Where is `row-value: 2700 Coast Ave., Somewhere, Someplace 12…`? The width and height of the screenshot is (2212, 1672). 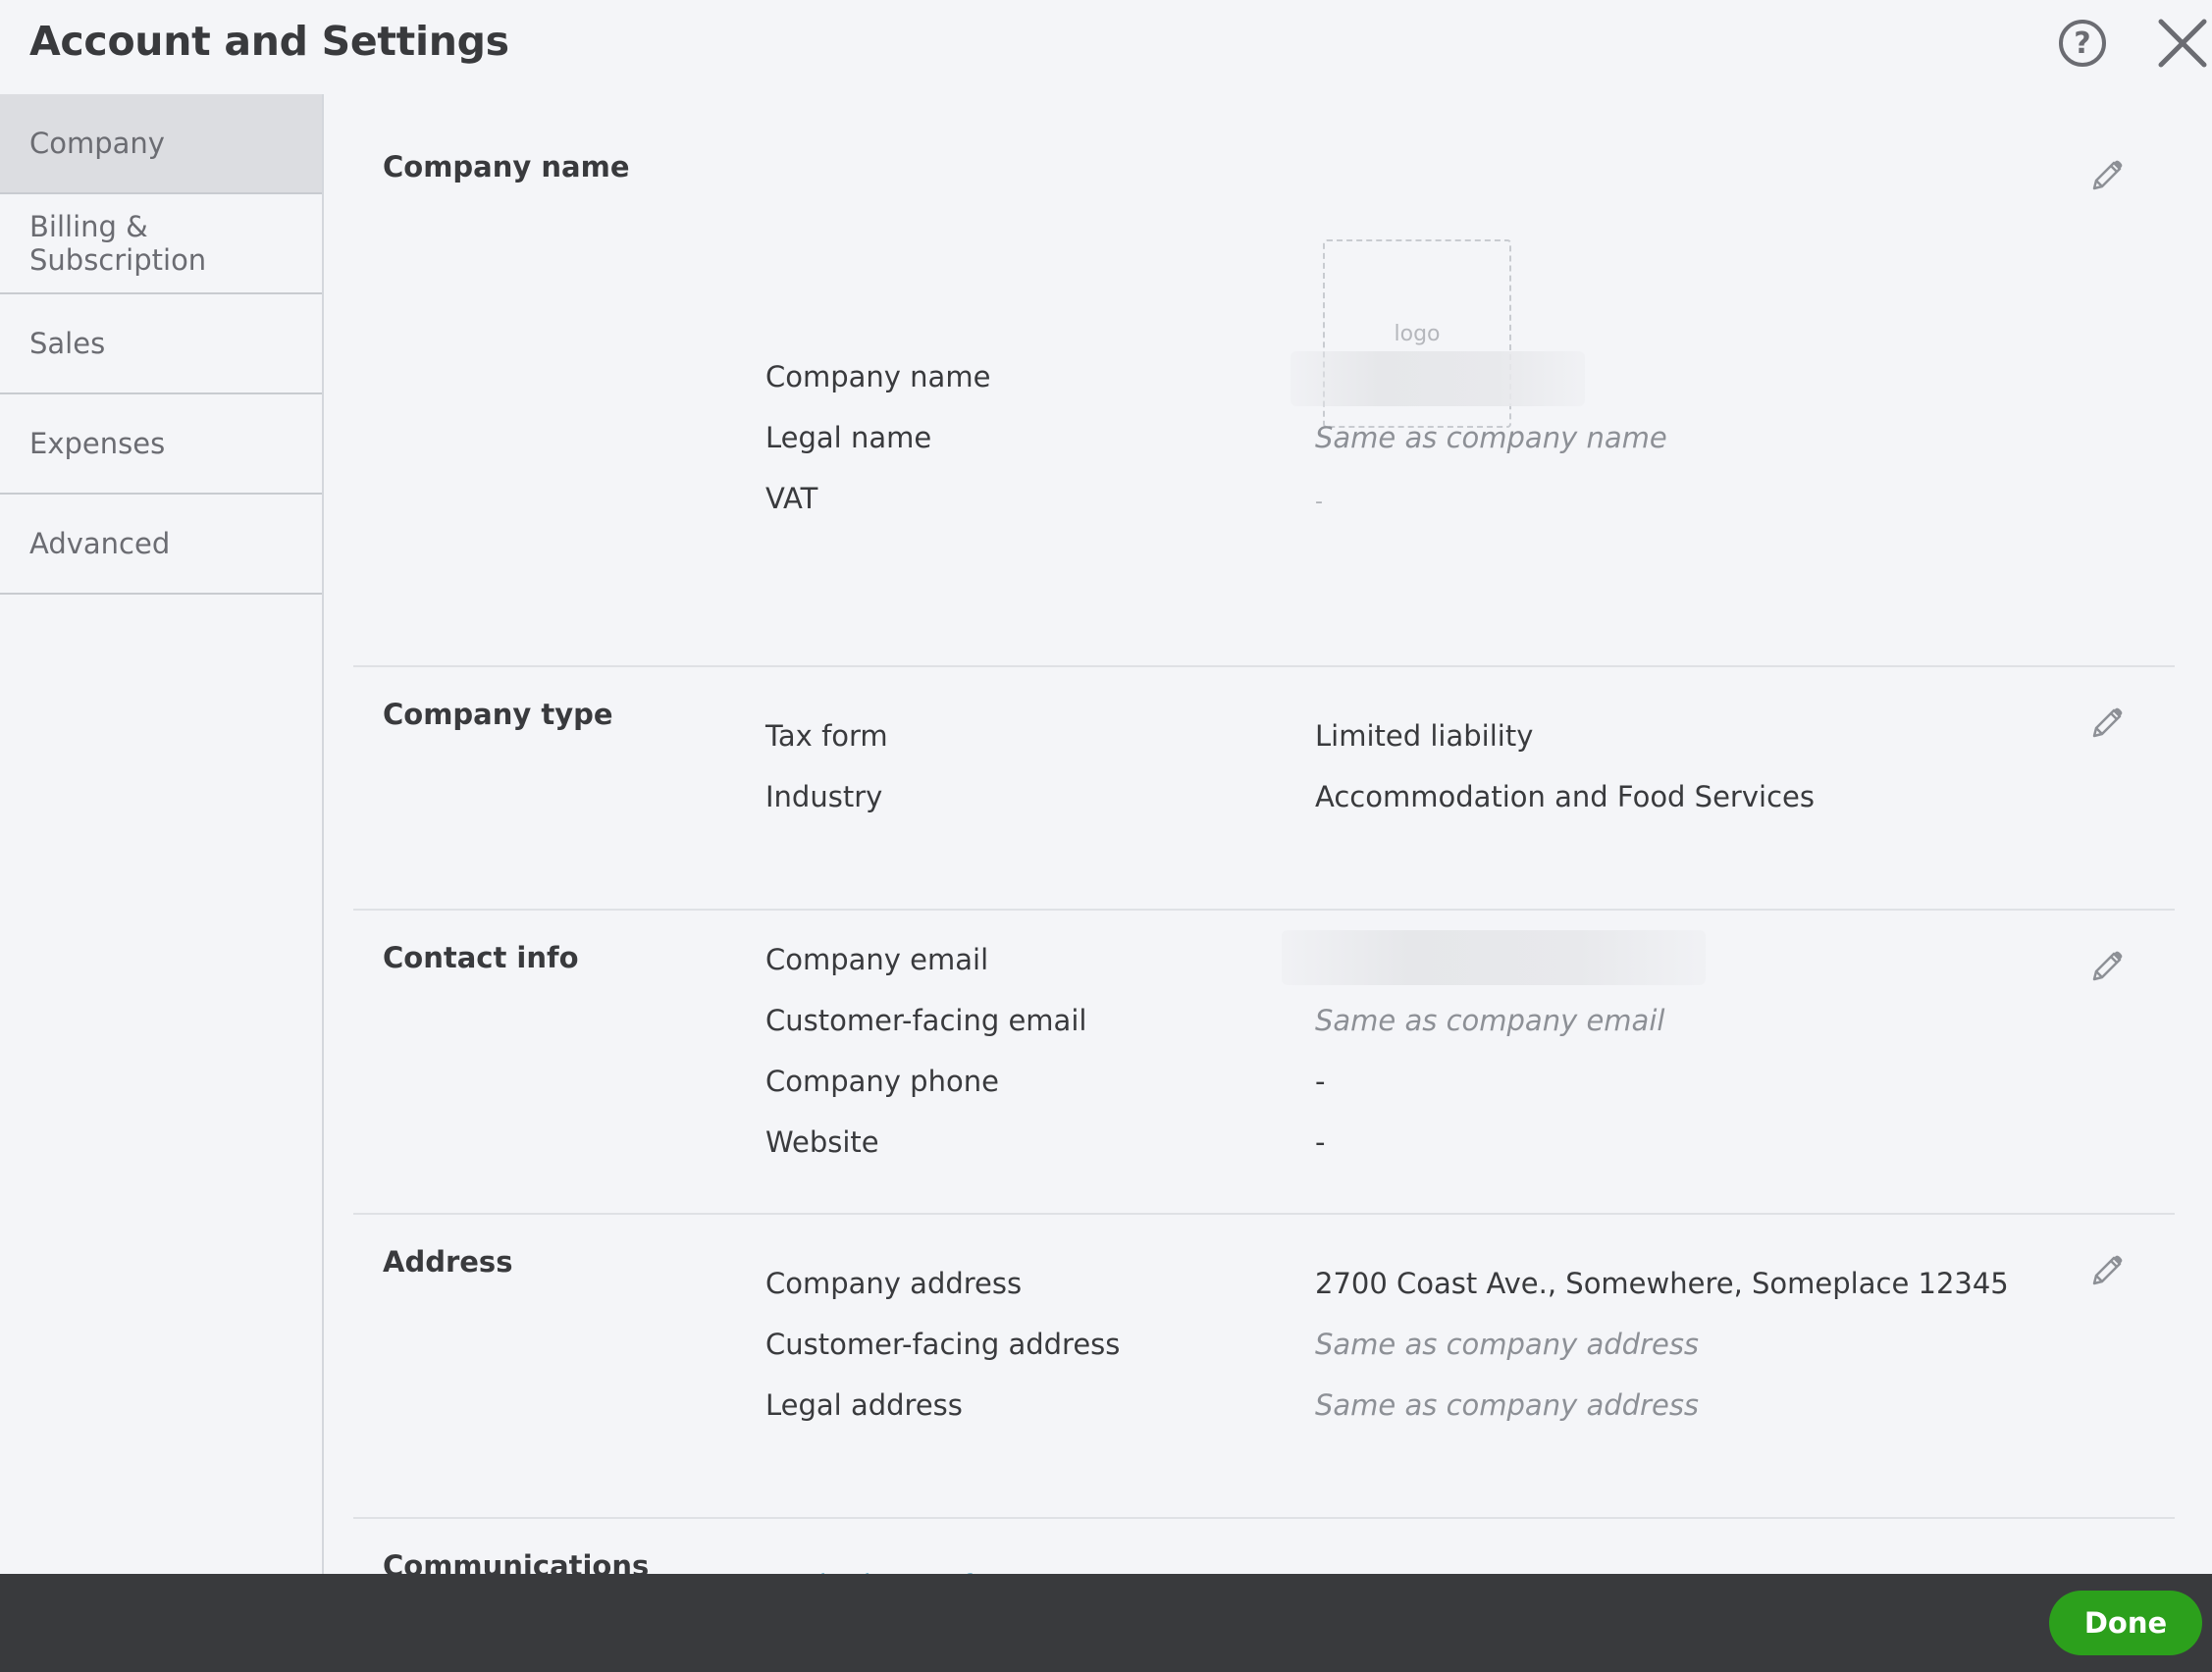
row-value: 2700 Coast Ave., Somewhere, Someplace 12… is located at coordinates (1662, 1283).